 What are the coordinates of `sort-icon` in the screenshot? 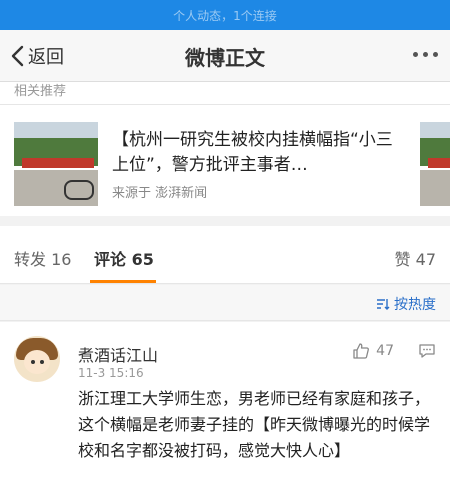 It's located at (383, 304).